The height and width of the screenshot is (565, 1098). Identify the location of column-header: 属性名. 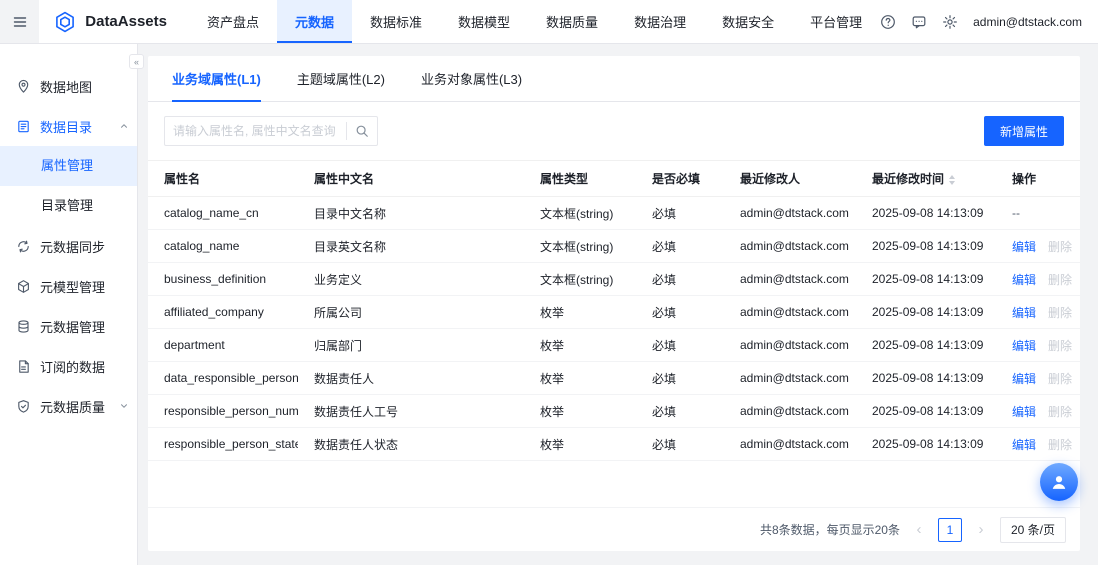
(223, 178).